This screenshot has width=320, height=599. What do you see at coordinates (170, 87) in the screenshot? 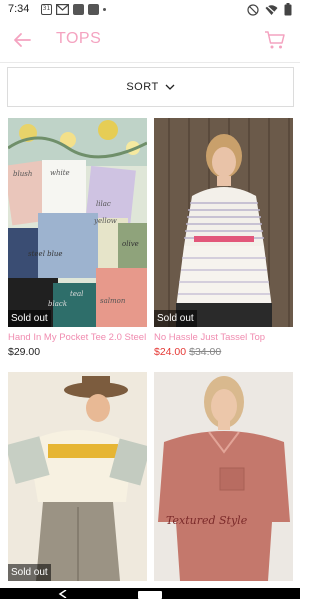
I see `chevron-down-icon` at bounding box center [170, 87].